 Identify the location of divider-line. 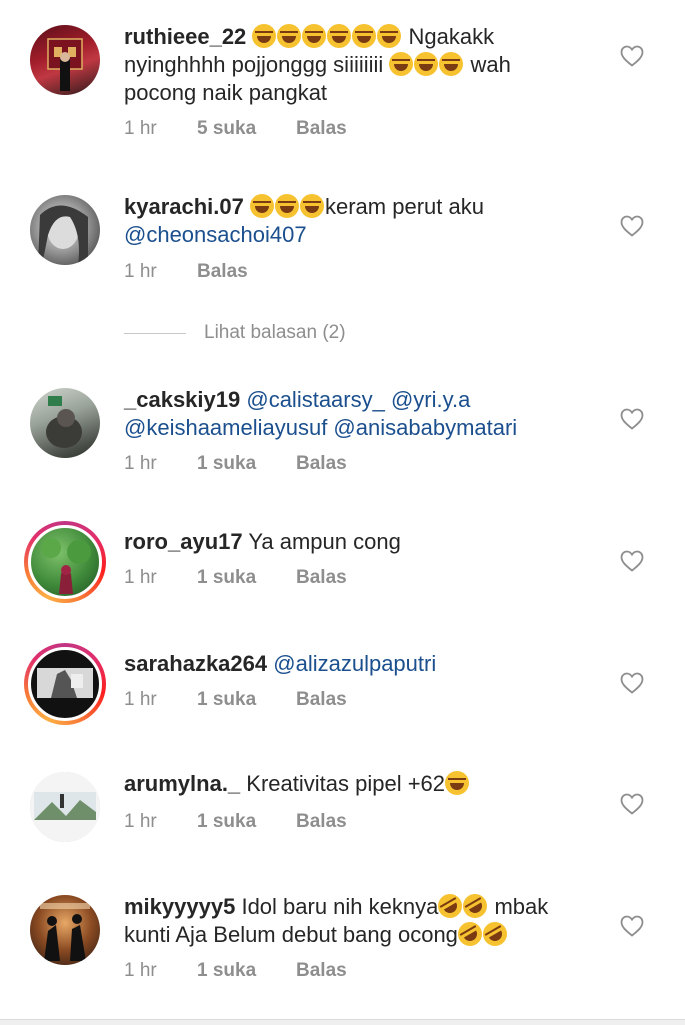
(155, 333).